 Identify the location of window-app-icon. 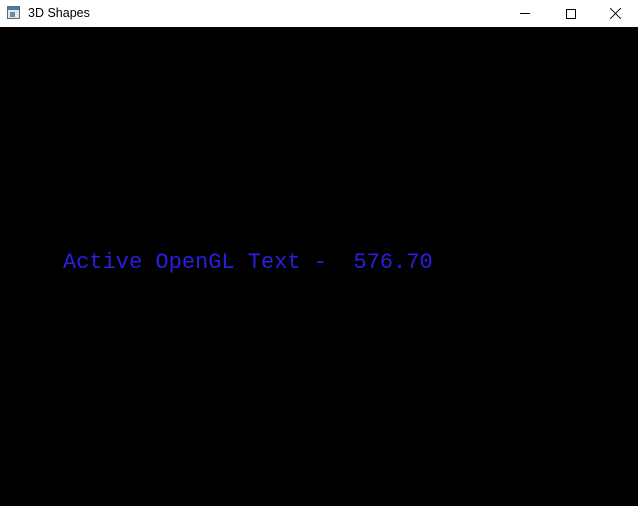
(13, 12).